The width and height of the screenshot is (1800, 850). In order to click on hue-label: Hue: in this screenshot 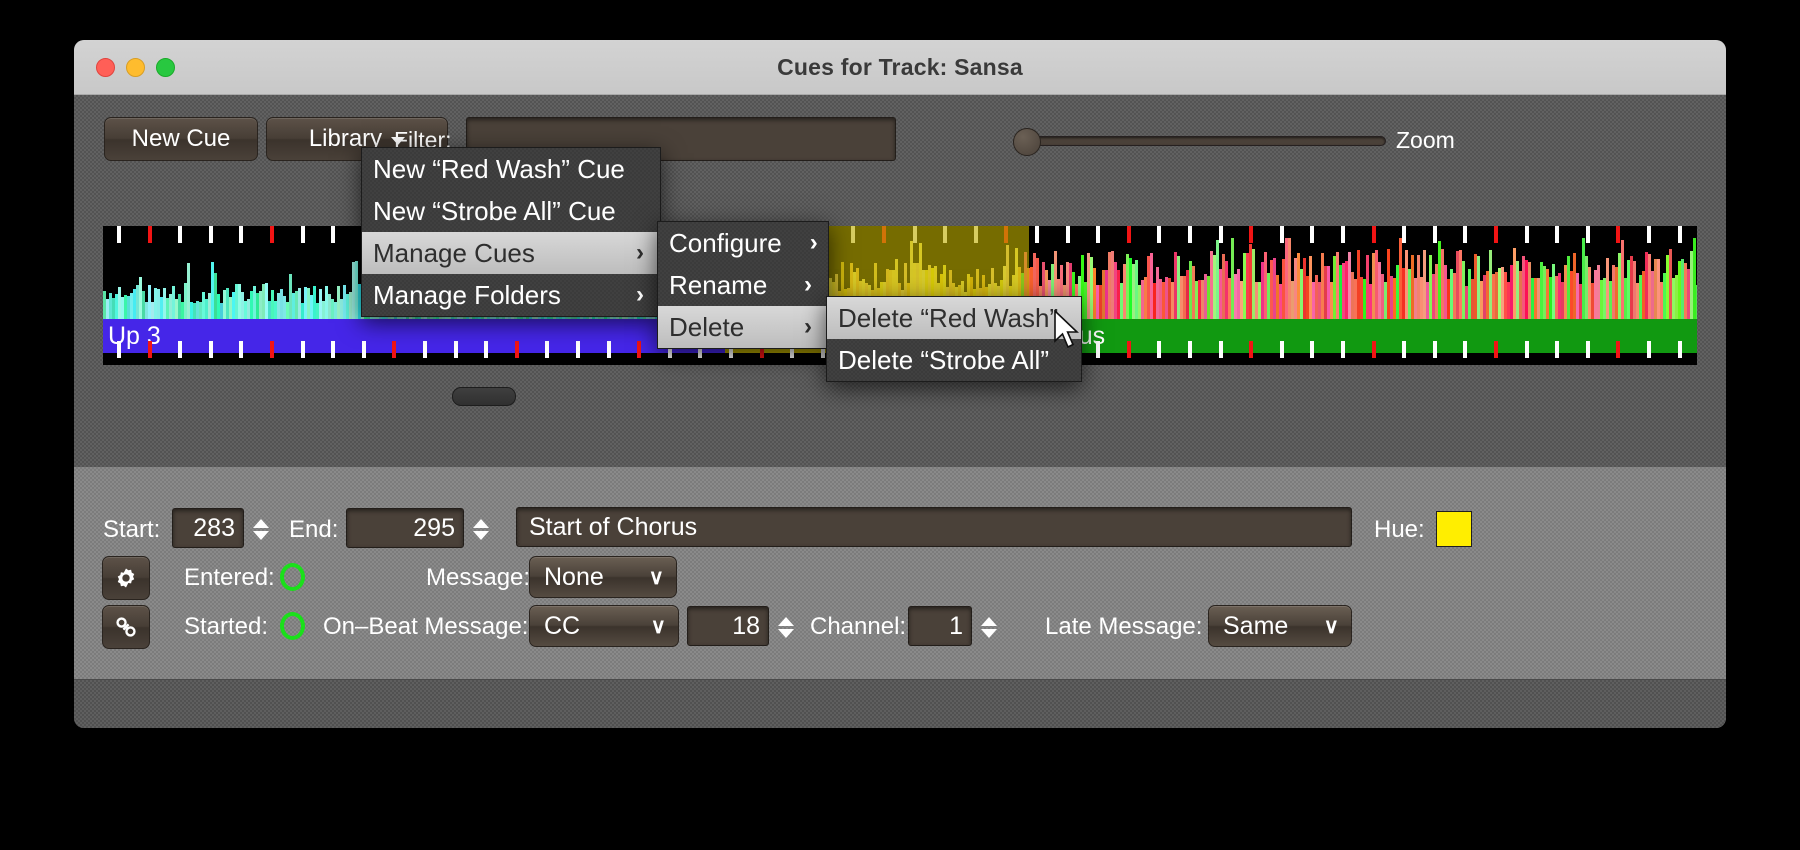, I will do `click(1399, 529)`.